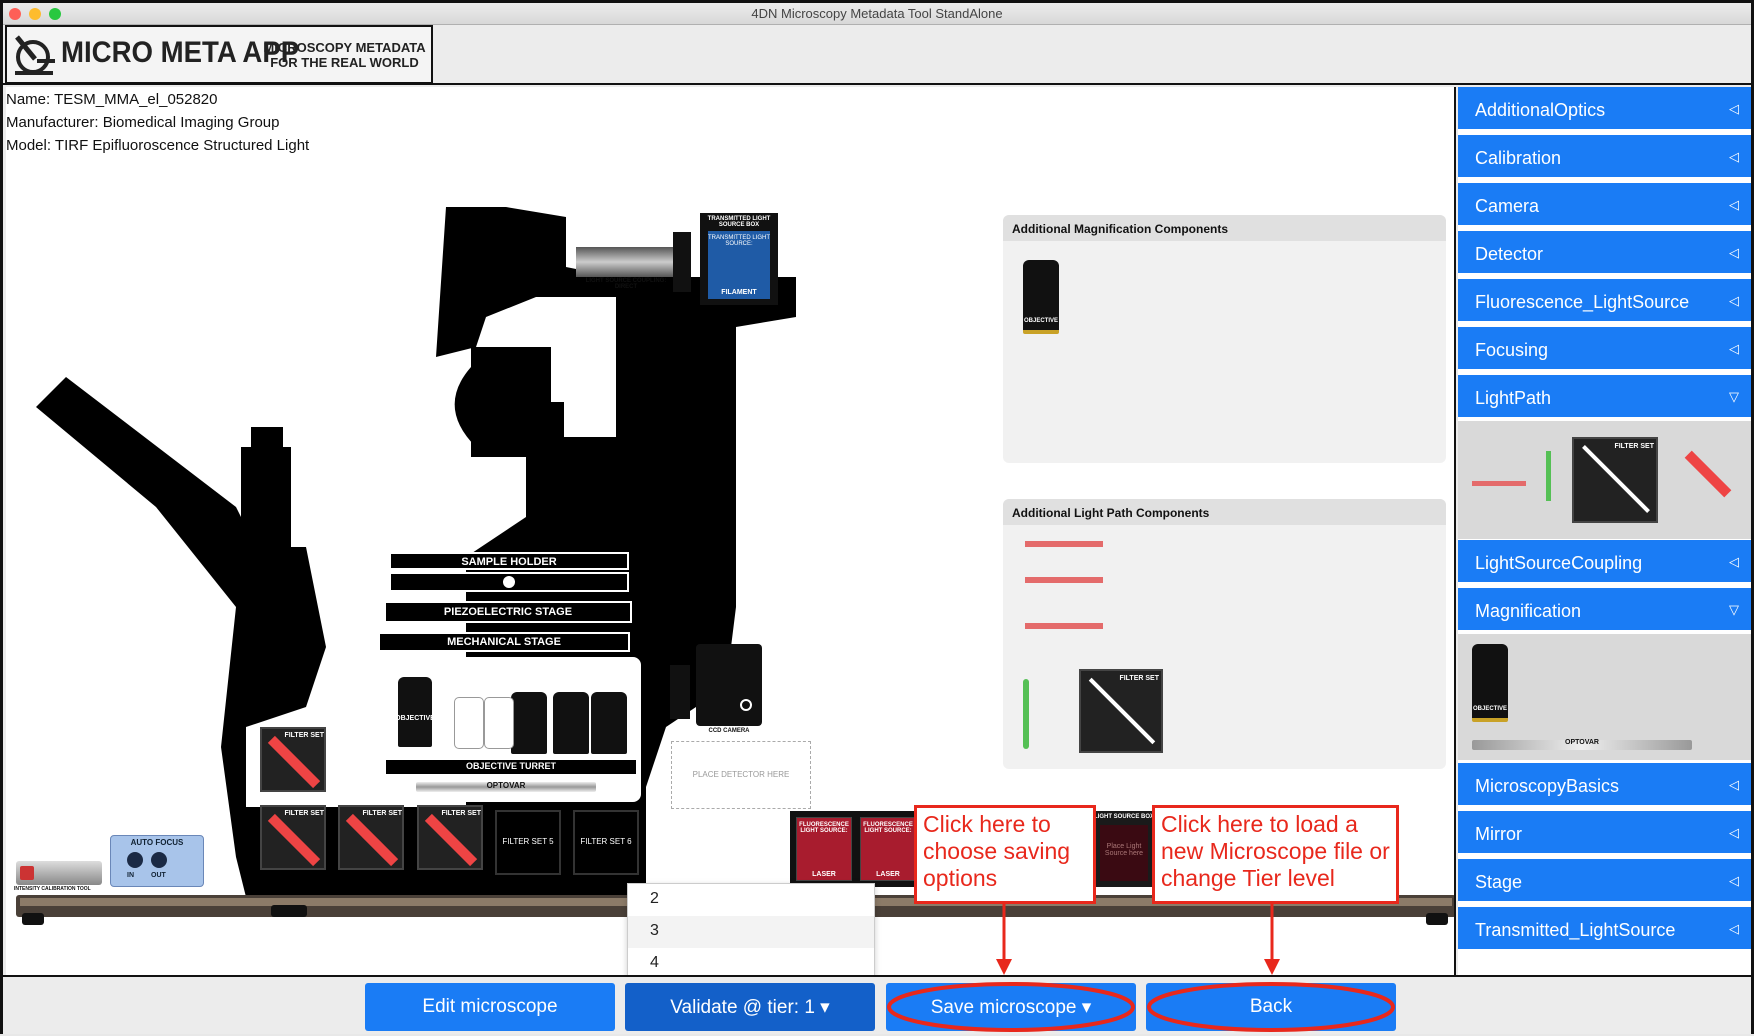  What do you see at coordinates (1011, 1007) in the screenshot?
I see `save-microscope-button: Save microscope ▾` at bounding box center [1011, 1007].